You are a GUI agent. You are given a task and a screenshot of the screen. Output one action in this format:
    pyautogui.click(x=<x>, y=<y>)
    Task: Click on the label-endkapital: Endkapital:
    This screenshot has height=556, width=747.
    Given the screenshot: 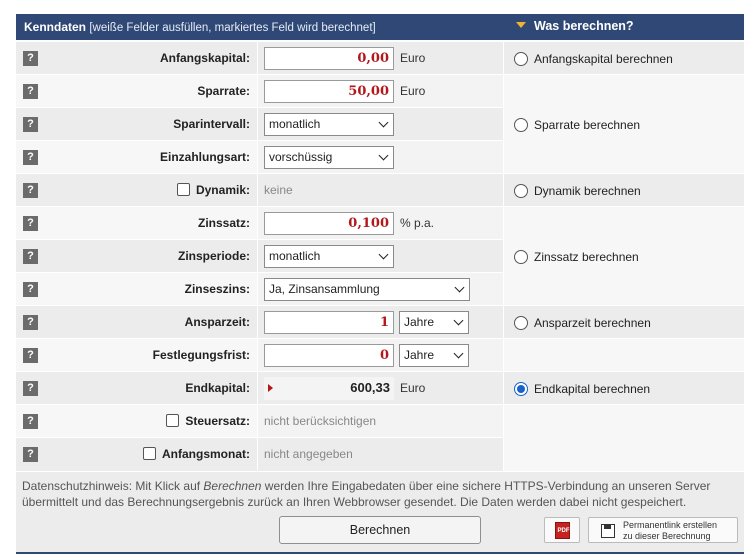 What is the action you would take?
    pyautogui.click(x=217, y=388)
    